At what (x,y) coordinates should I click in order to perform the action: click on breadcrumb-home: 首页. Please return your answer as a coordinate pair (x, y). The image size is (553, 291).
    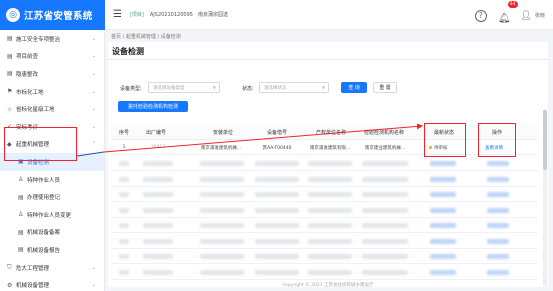
    Looking at the image, I should click on (116, 37).